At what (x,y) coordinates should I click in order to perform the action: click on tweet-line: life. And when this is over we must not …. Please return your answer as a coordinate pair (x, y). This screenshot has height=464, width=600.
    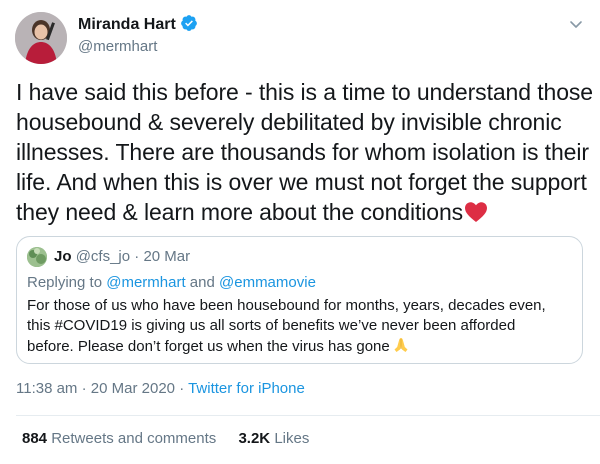
    Looking at the image, I should click on (301, 182).